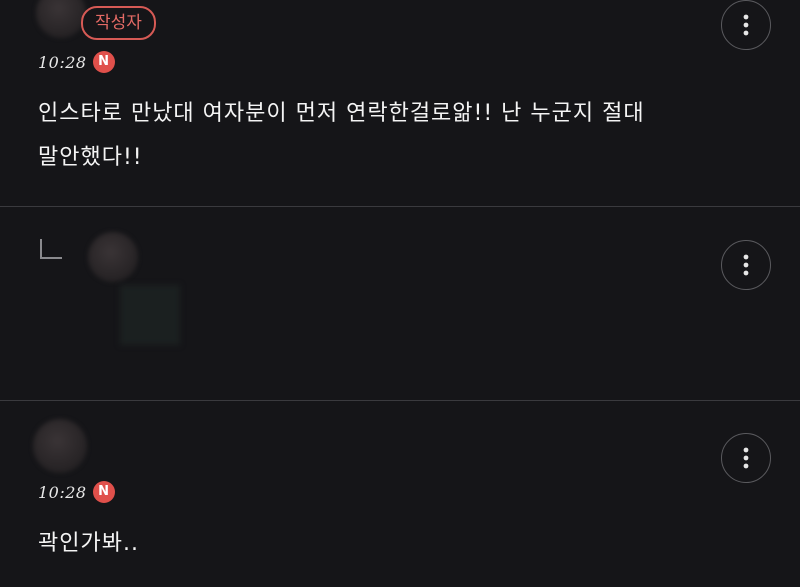 This screenshot has width=800, height=587. Describe the element at coordinates (51, 249) in the screenshot. I see `reply-arrow-icon` at that location.